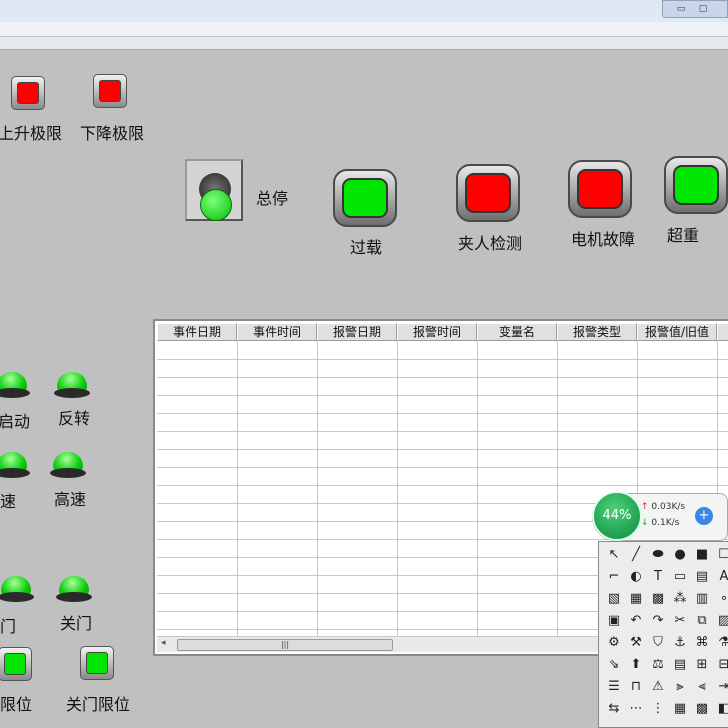 This screenshot has height=728, width=728. Describe the element at coordinates (110, 91) in the screenshot. I see `limit-down-lamp` at that location.